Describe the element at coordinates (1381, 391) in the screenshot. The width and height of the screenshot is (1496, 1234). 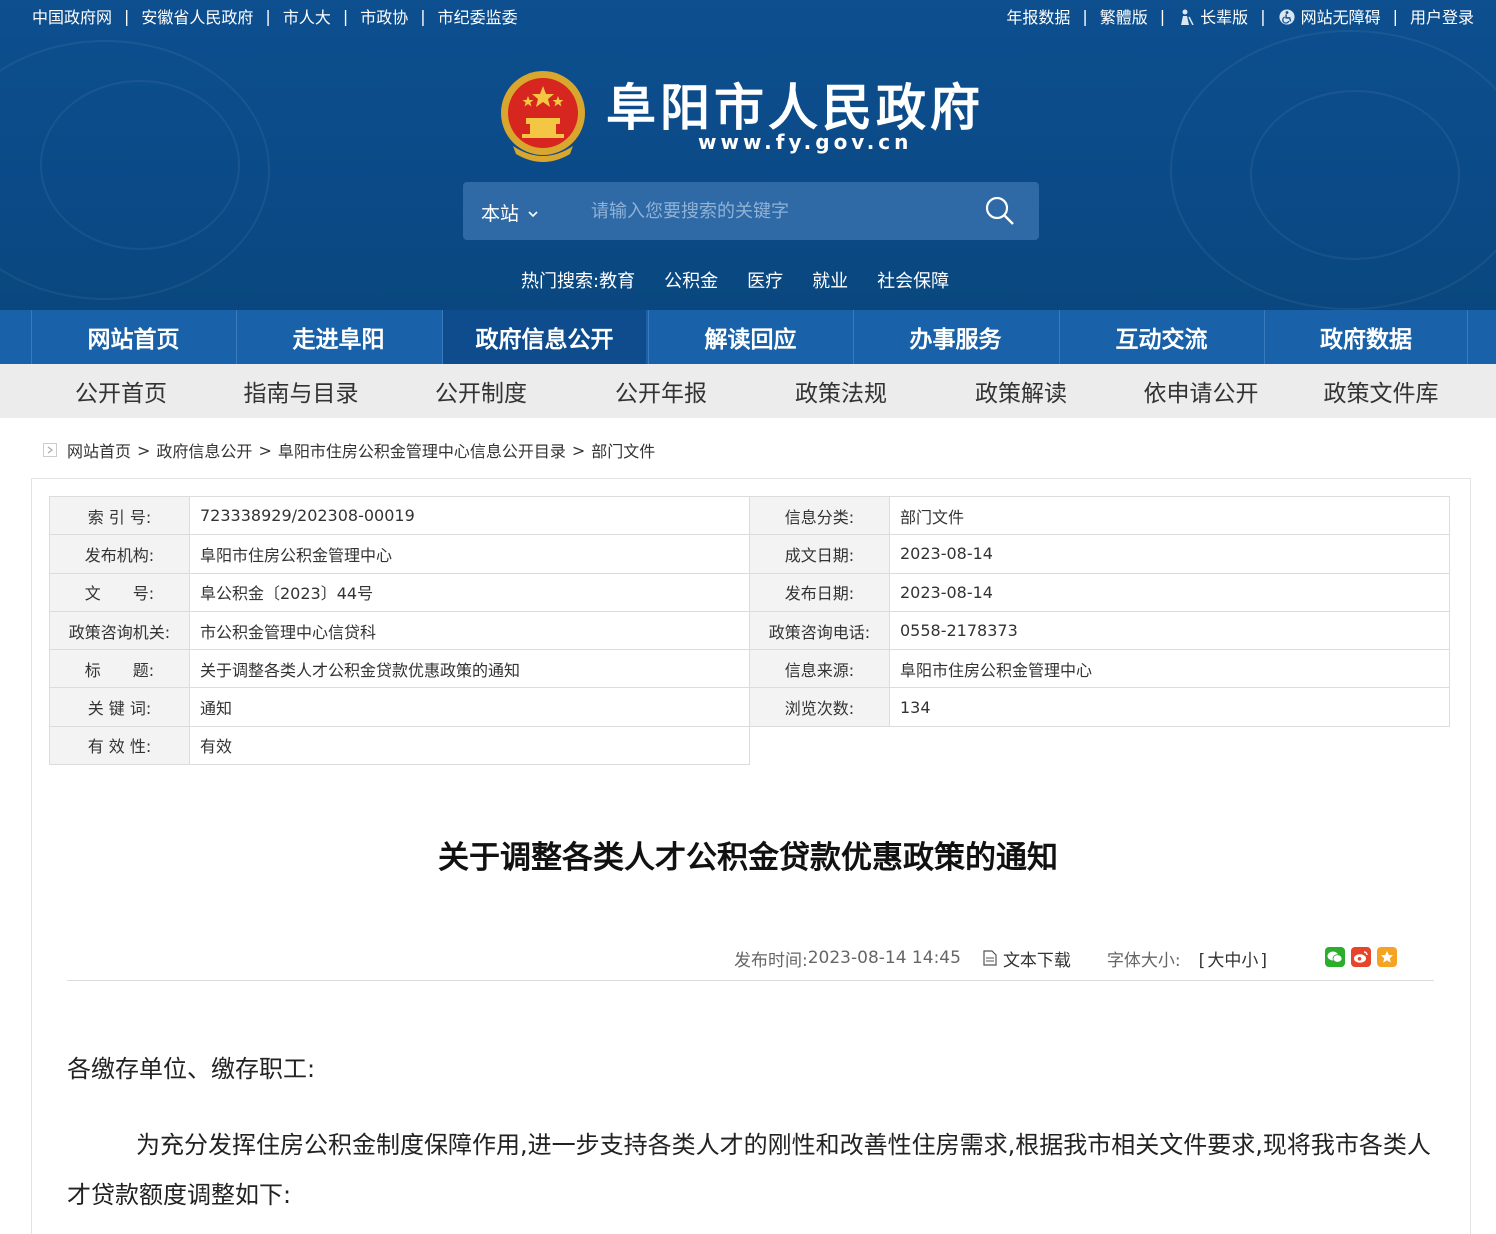
I see `subnav-policy-library: 政策文件库` at that location.